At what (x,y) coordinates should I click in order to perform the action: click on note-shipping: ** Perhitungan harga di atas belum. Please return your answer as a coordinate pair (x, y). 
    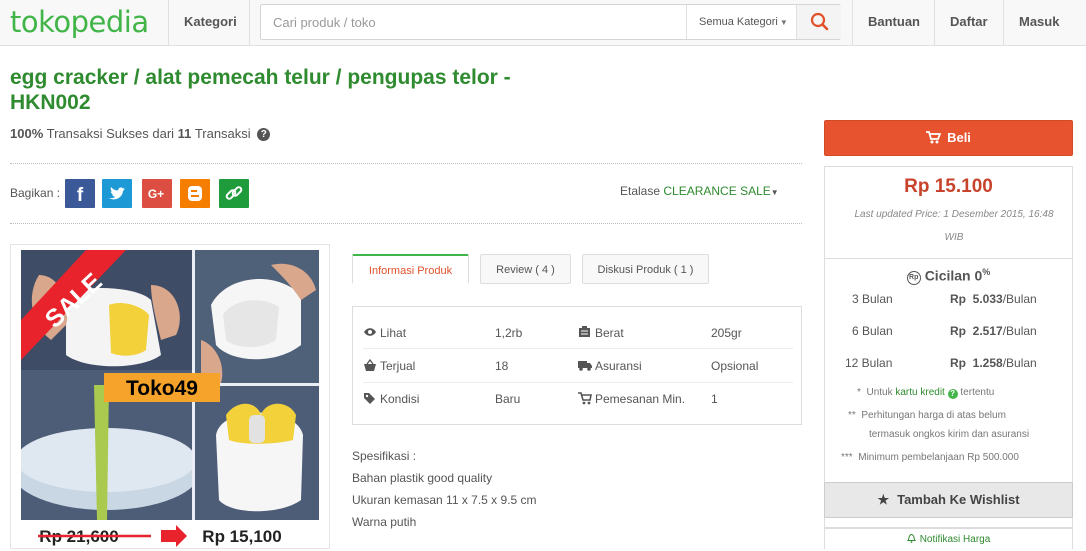
    Looking at the image, I should click on (927, 415).